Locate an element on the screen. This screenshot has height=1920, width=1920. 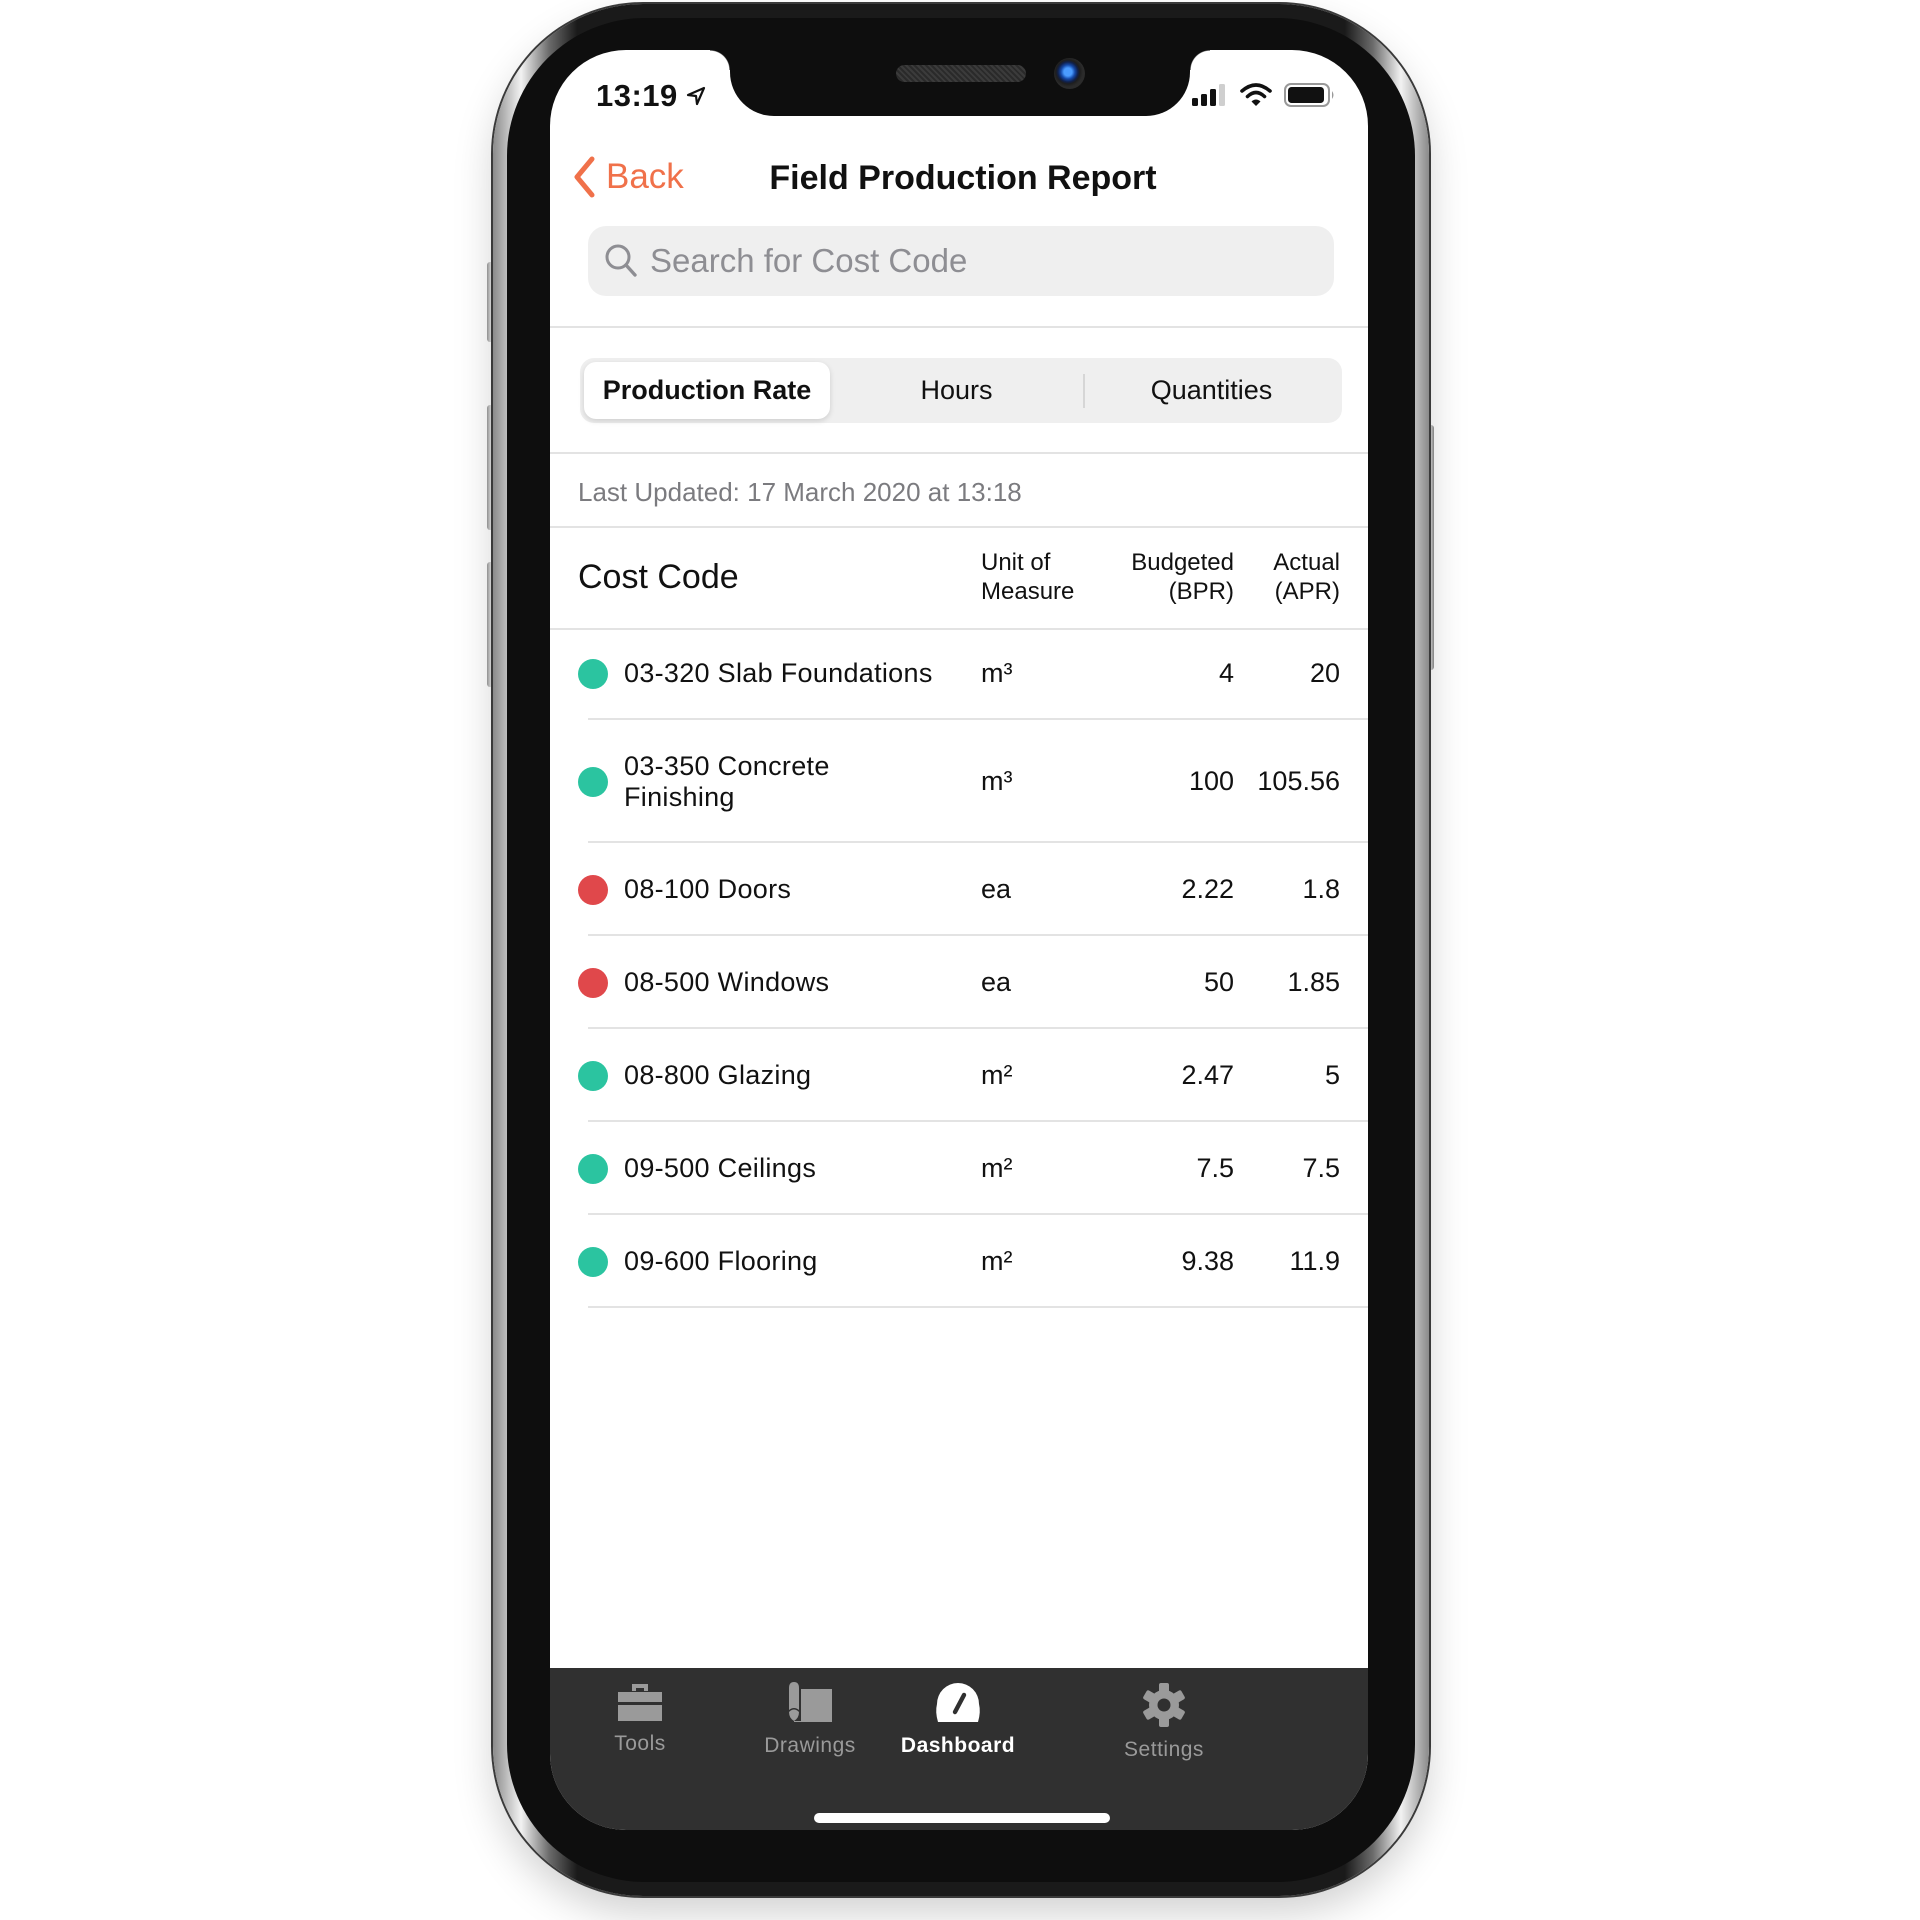
tabbar-label: Settings is located at coordinates (1164, 1749).